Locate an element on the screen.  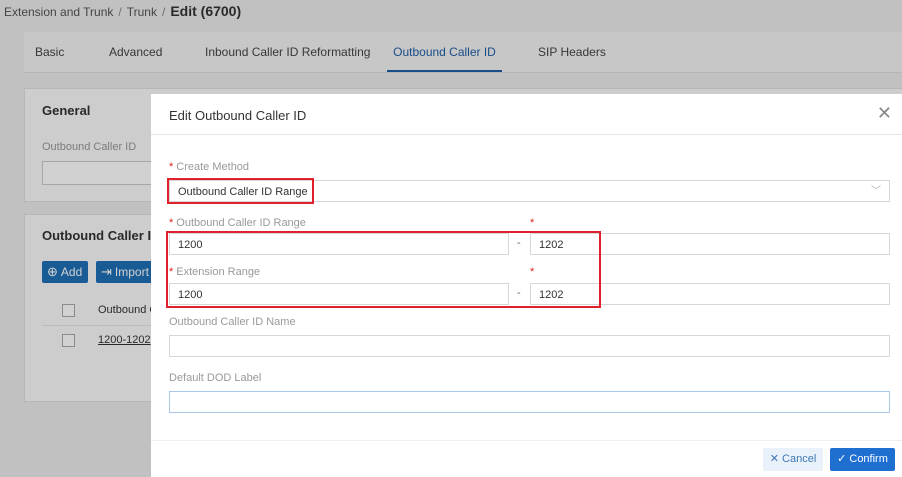
caller-id-name-input is located at coordinates (529, 346).